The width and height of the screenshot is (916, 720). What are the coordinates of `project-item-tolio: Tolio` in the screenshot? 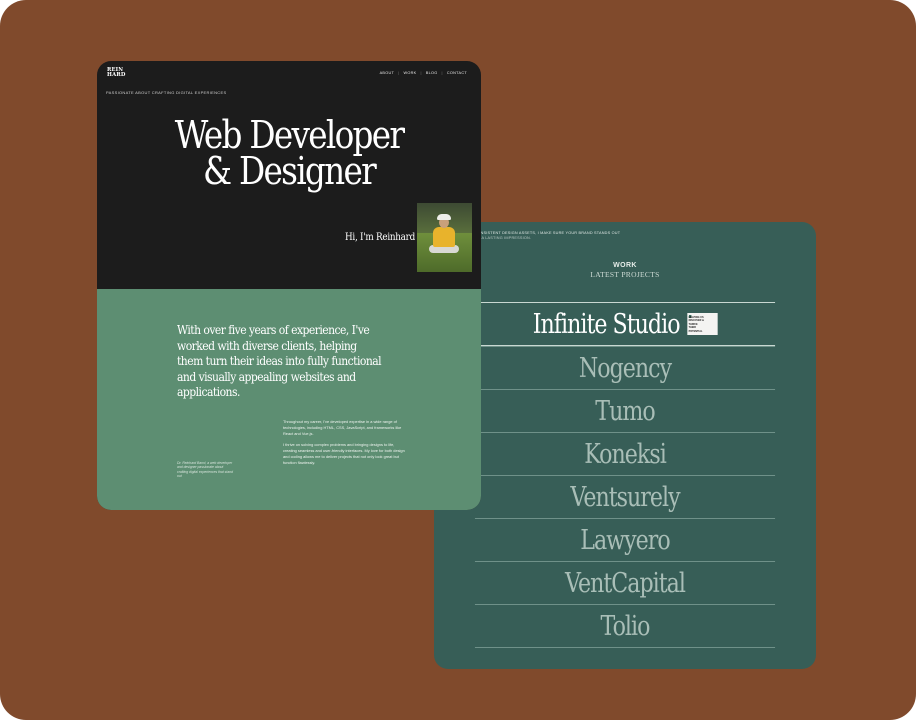 It's located at (625, 626).